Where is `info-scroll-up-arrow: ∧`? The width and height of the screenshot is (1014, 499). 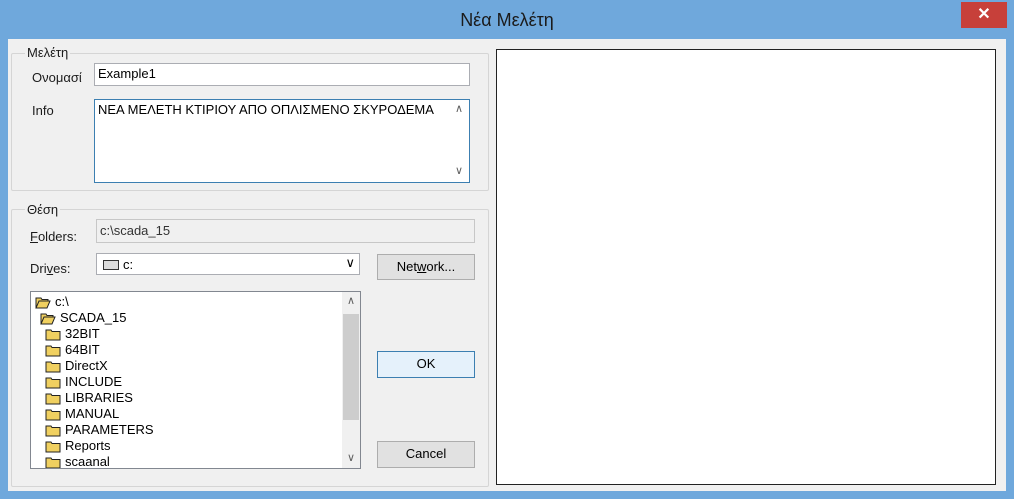 info-scroll-up-arrow: ∧ is located at coordinates (459, 109).